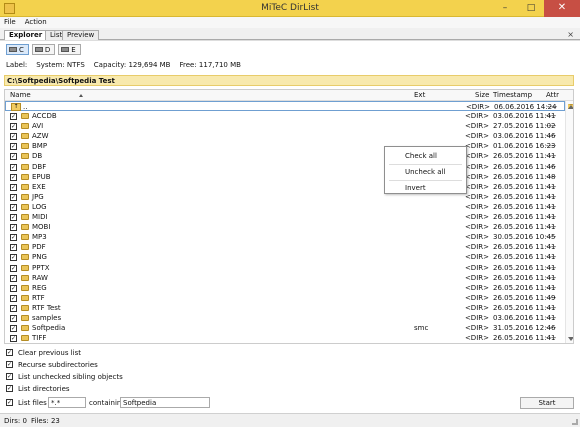 This screenshot has width=580, height=427. I want to click on title-bar: MiTeC DirList – □ ✕, so click(290, 8).